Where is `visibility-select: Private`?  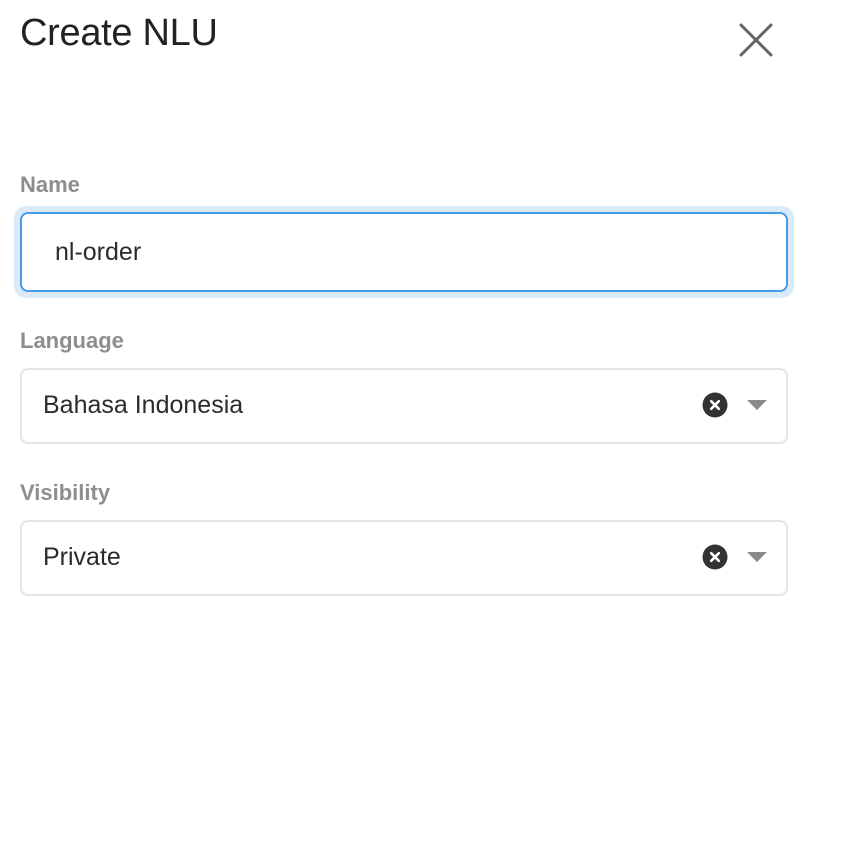 visibility-select: Private is located at coordinates (404, 558).